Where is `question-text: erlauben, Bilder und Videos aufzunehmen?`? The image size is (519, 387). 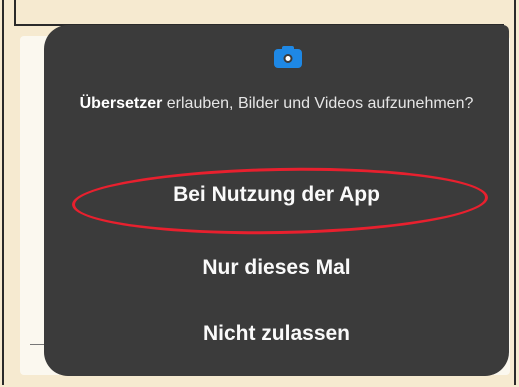
question-text: erlauben, Bilder und Videos aufzunehmen? is located at coordinates (318, 103).